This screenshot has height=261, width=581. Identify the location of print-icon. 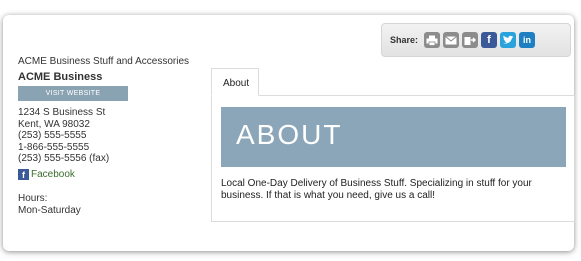
(432, 40).